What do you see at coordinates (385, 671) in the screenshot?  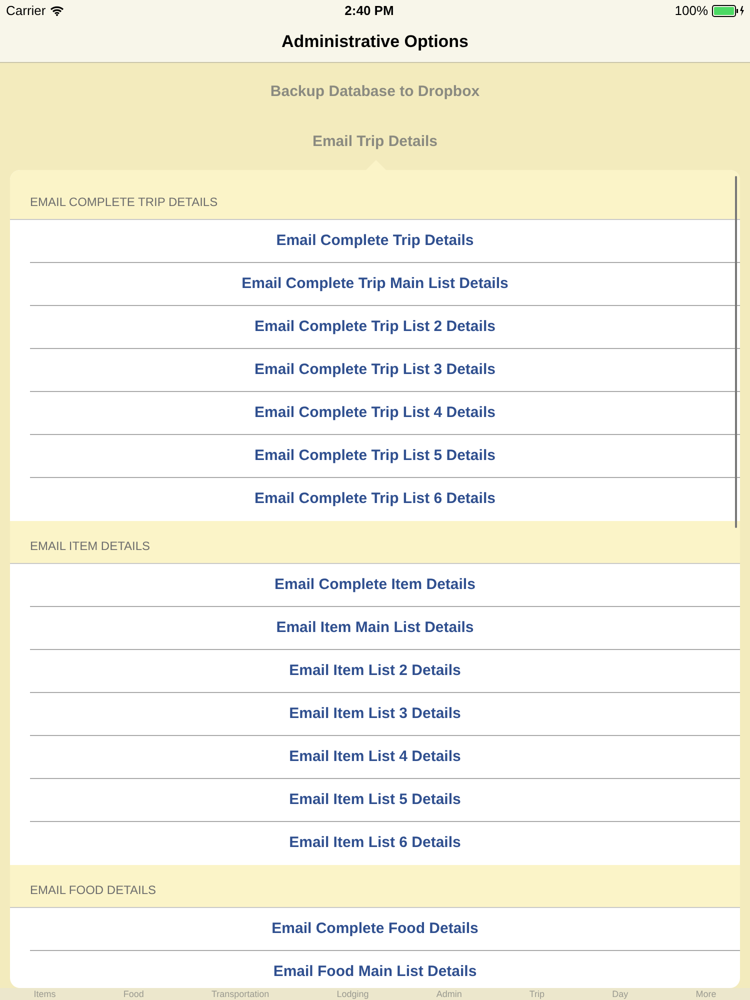 I see `menu-row: Email Item List 2 Details` at bounding box center [385, 671].